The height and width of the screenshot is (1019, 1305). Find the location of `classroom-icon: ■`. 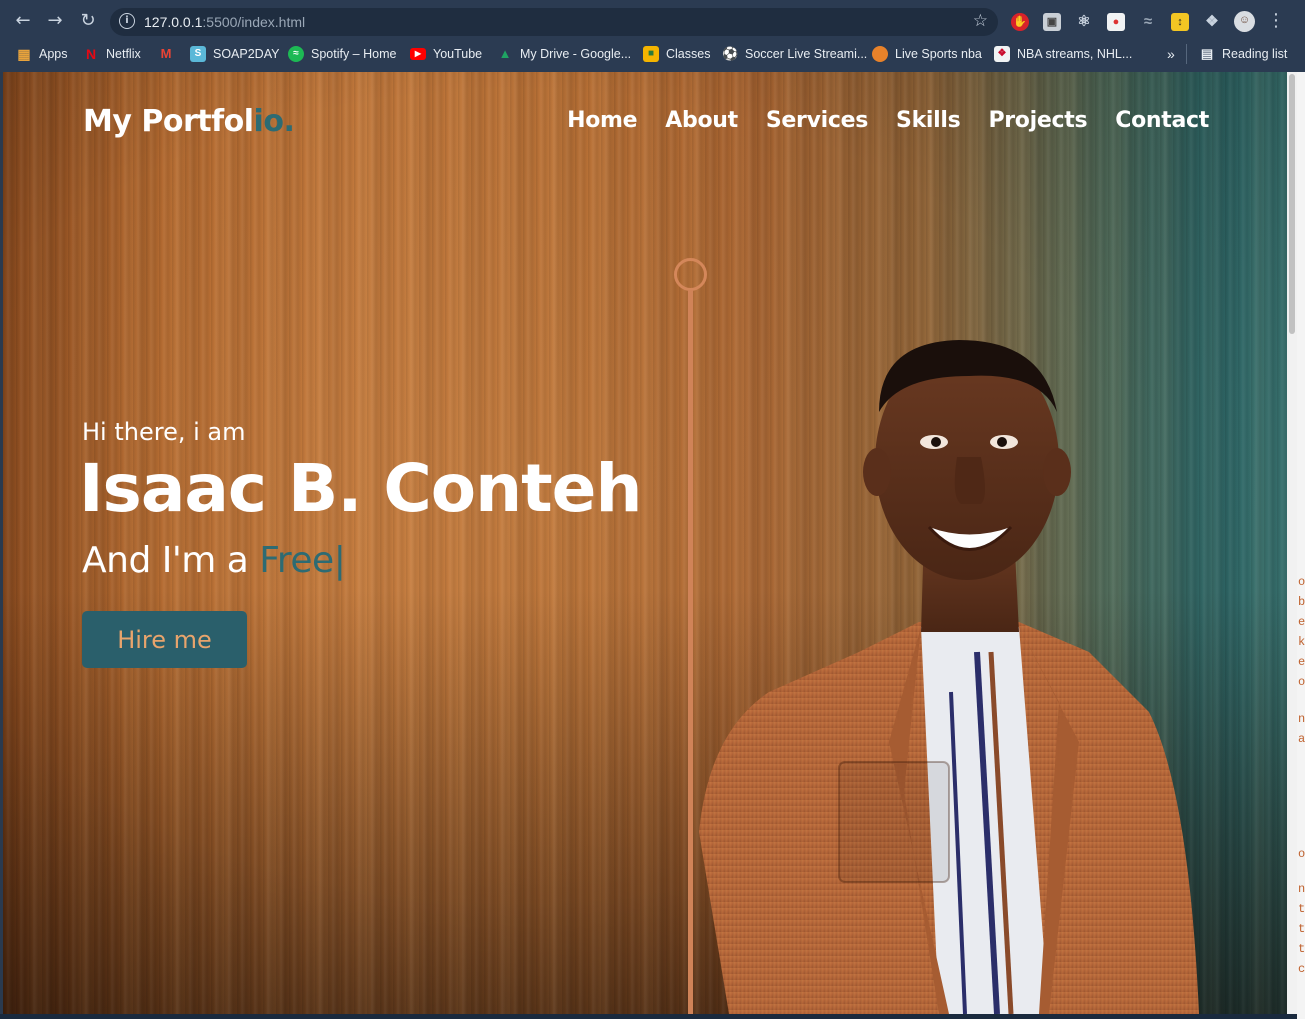

classroom-icon: ■ is located at coordinates (651, 54).